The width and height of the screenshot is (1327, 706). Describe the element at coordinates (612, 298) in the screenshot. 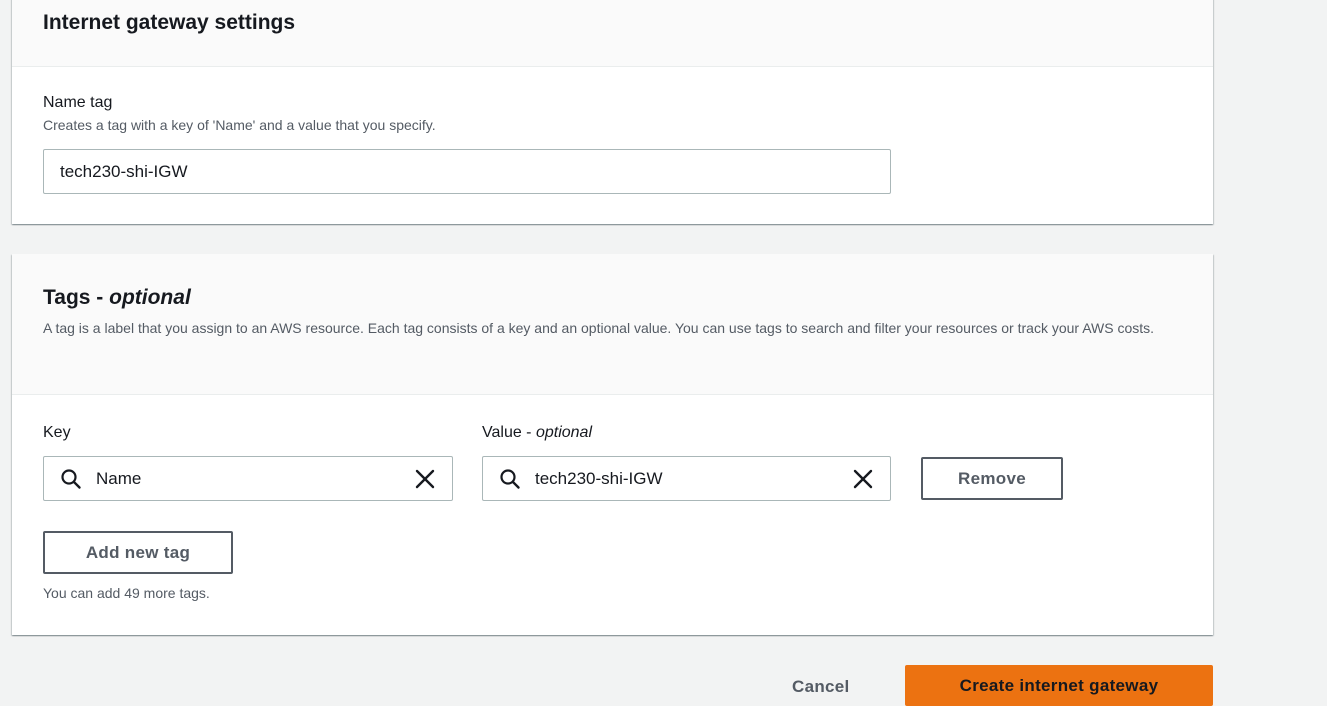

I see `tags-title: Tags - optional` at that location.